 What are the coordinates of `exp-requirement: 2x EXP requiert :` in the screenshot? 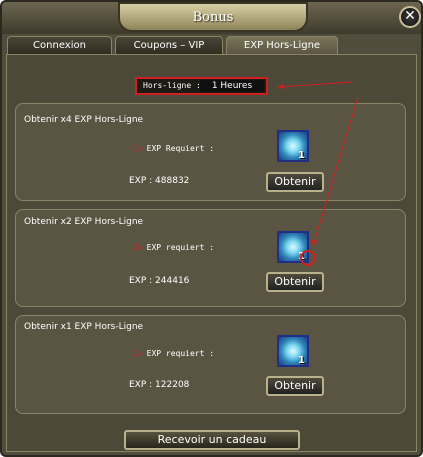 It's located at (173, 247).